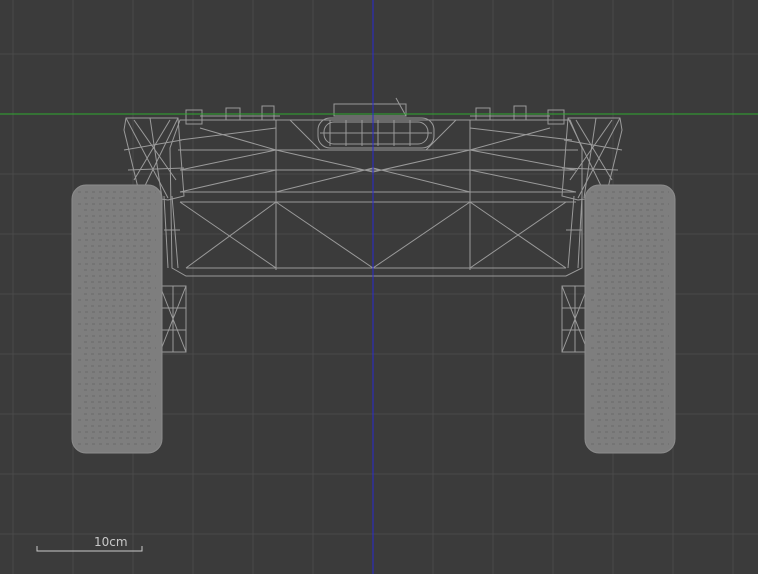 This screenshot has height=574, width=758. What do you see at coordinates (630, 319) in the screenshot?
I see `right-wheel` at bounding box center [630, 319].